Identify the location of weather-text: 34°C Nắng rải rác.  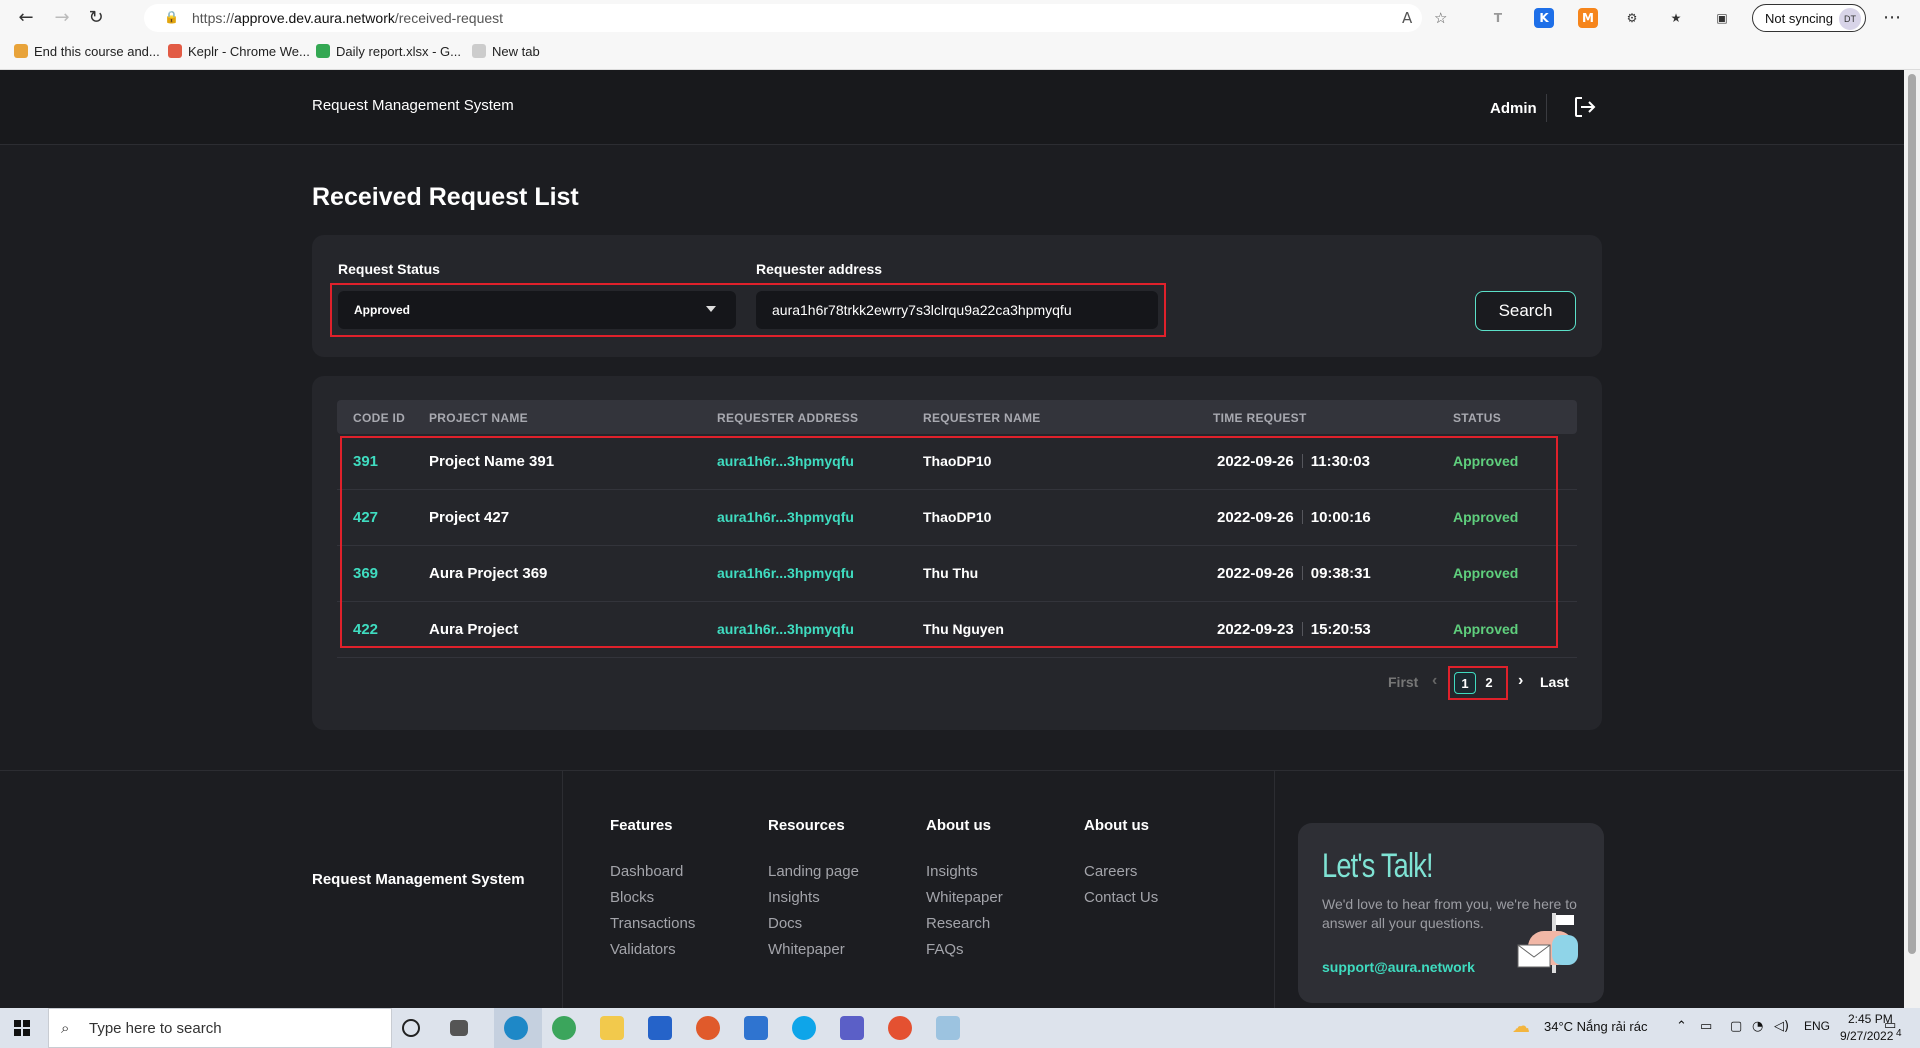
(1595, 1026).